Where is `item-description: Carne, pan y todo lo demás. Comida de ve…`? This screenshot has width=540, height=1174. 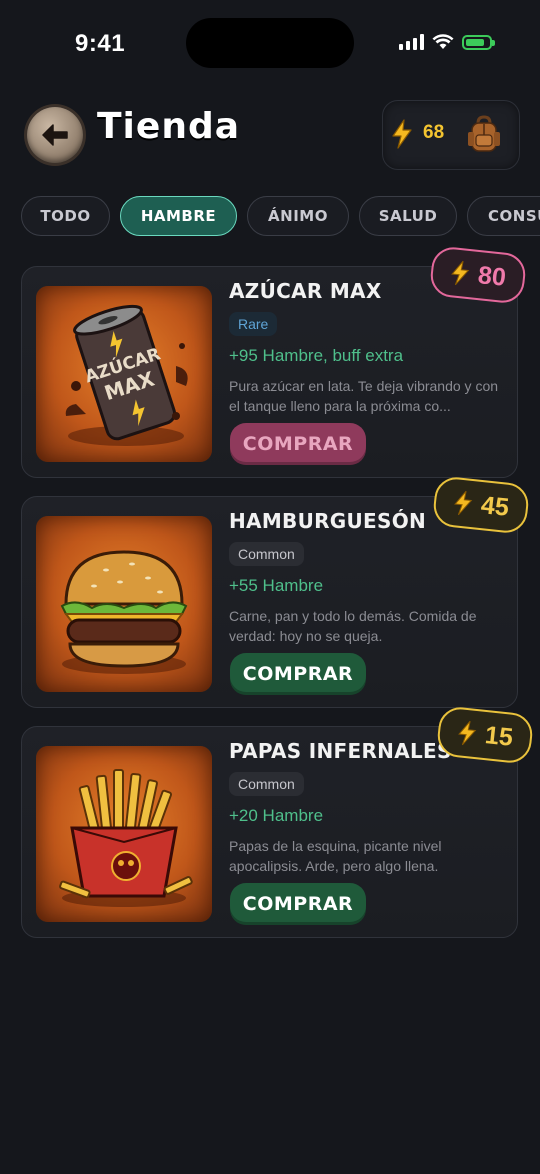
item-description: Carne, pan y todo lo demás. Comida de ve… is located at coordinates (353, 626).